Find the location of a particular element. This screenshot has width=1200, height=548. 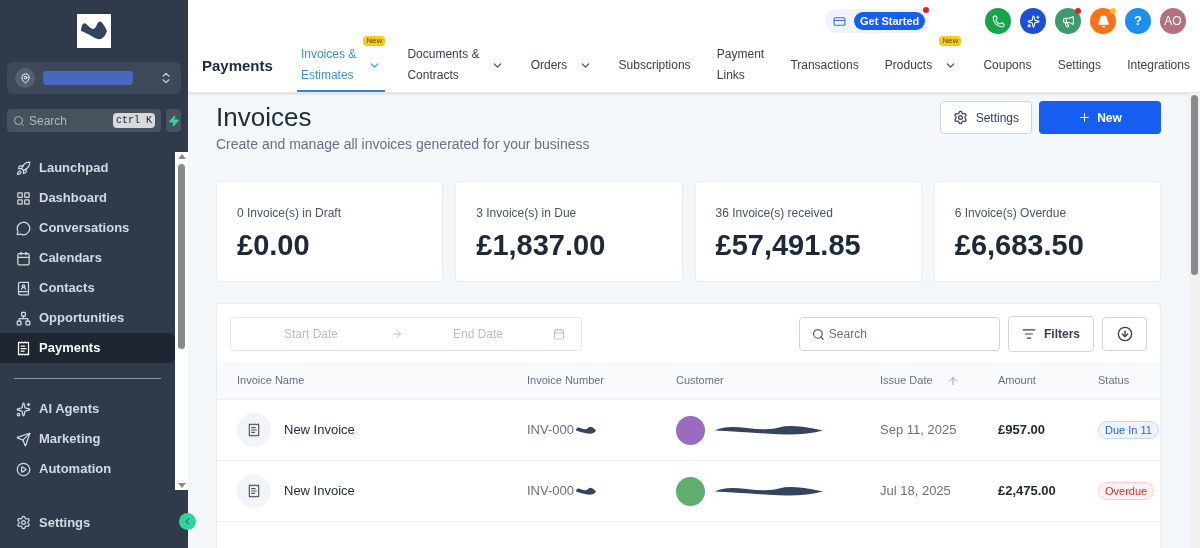

amount: £957.00 is located at coordinates (1022, 430).